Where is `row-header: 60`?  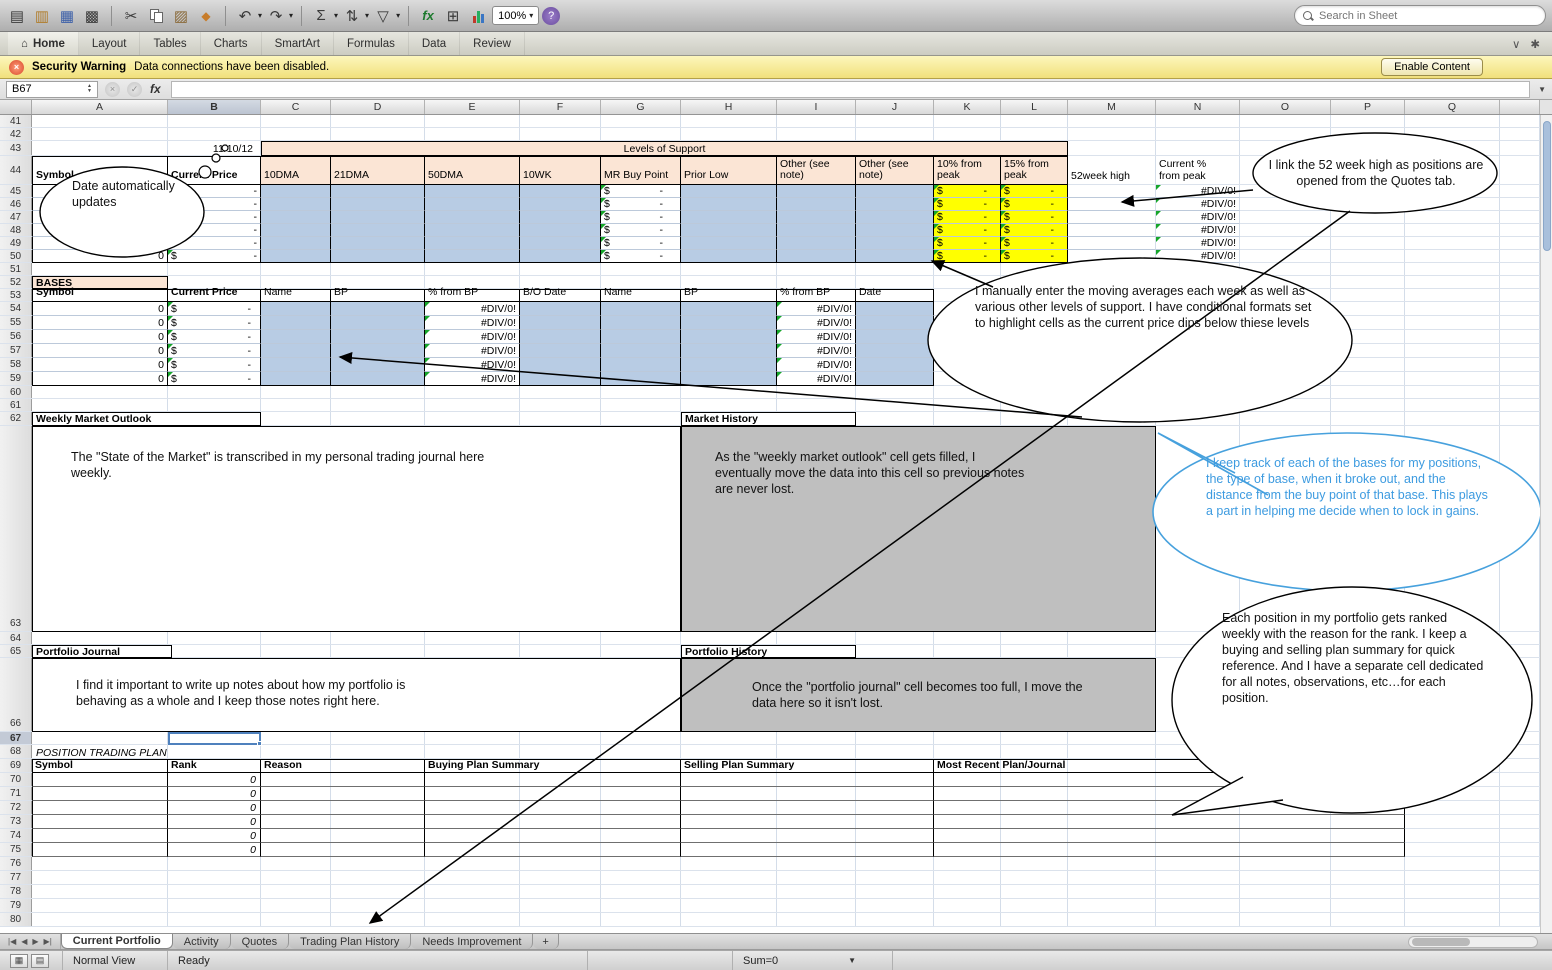 row-header: 60 is located at coordinates (16, 392).